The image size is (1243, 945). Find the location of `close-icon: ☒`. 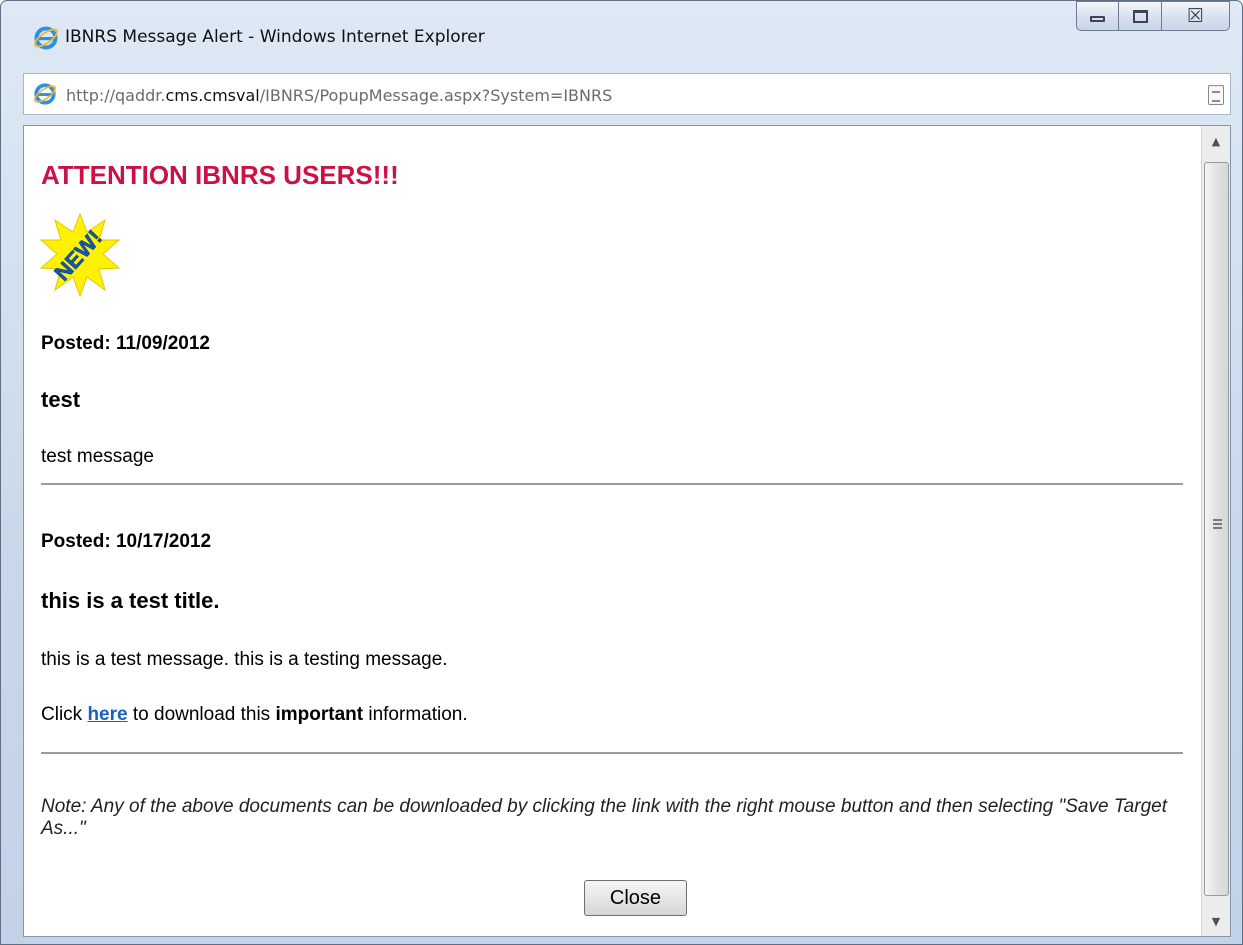

close-icon: ☒ is located at coordinates (1195, 15).